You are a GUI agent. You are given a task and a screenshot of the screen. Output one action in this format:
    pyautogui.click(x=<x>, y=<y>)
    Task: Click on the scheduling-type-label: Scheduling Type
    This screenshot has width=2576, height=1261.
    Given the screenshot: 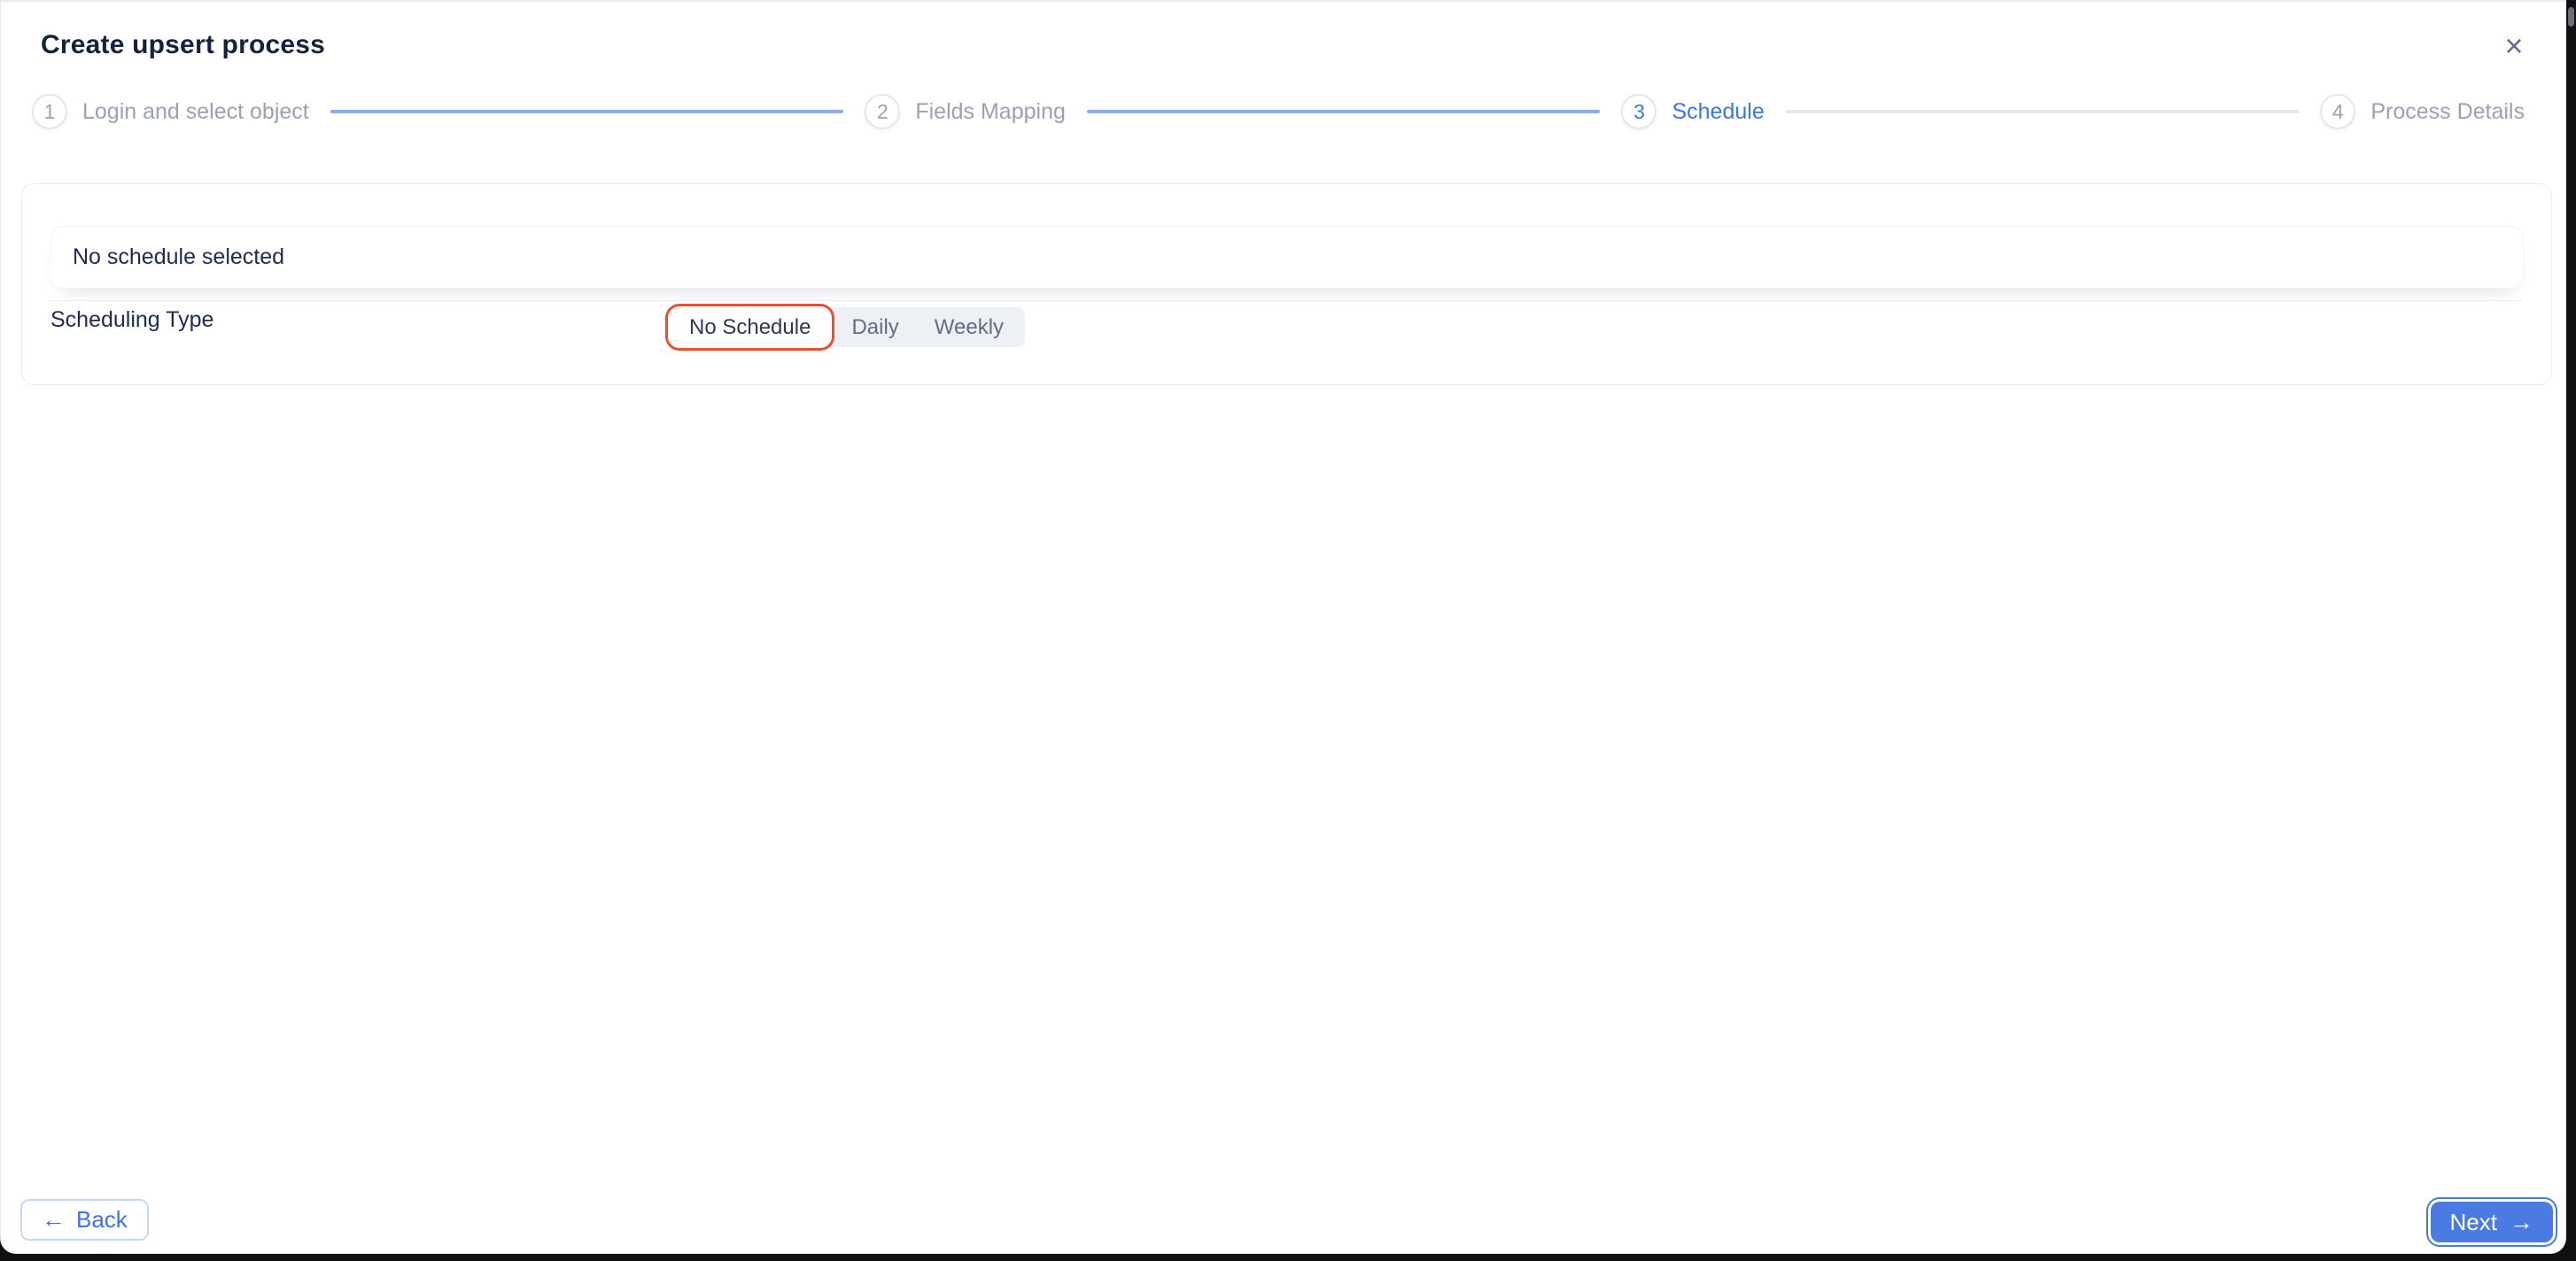 What is the action you would take?
    pyautogui.click(x=132, y=319)
    